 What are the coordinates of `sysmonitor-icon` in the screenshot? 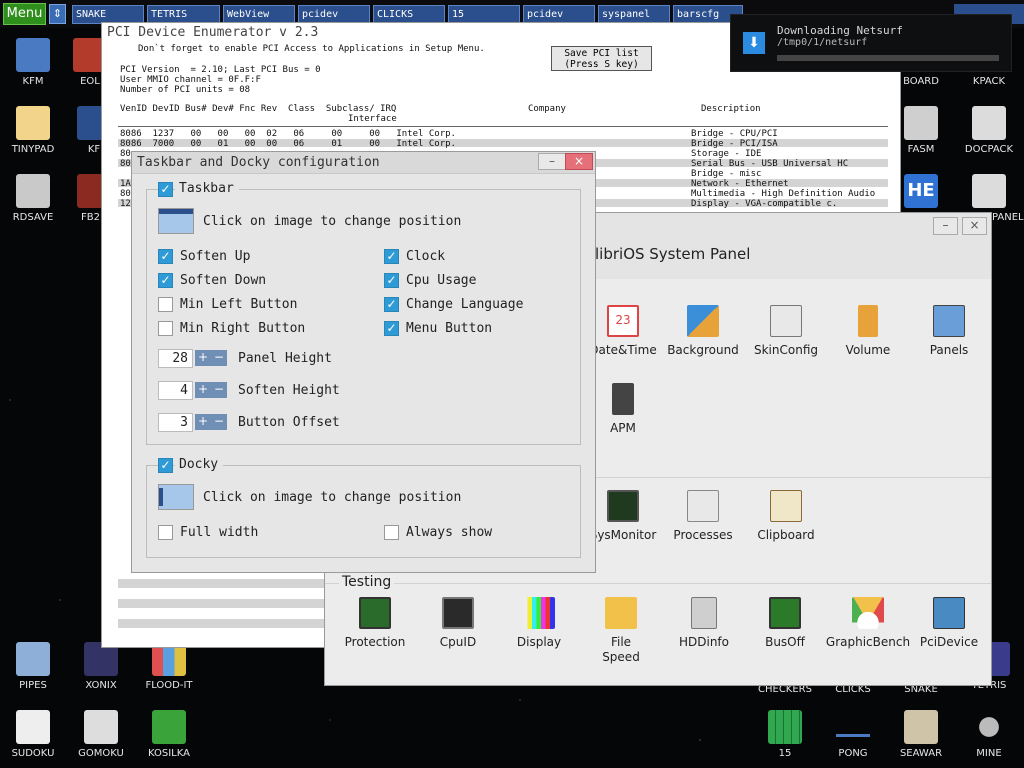 It's located at (623, 506).